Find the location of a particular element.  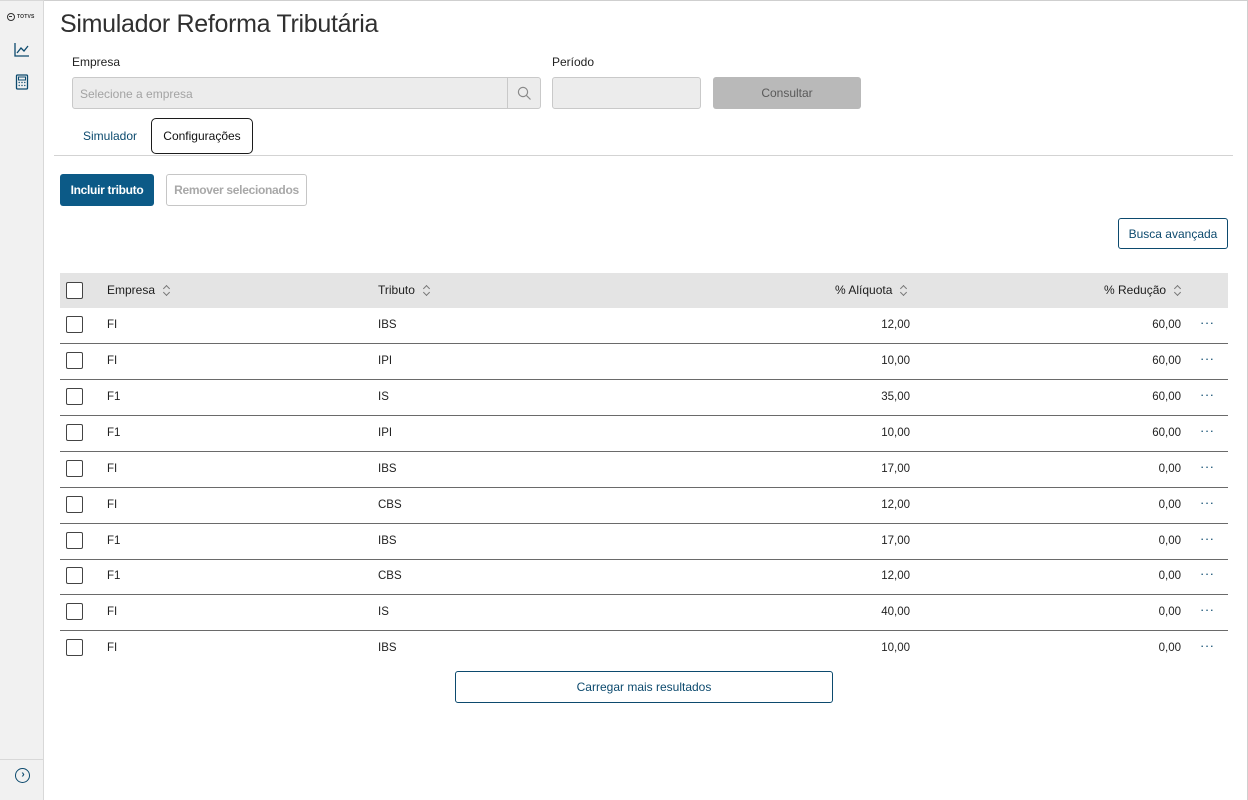

search-icon is located at coordinates (524, 93).